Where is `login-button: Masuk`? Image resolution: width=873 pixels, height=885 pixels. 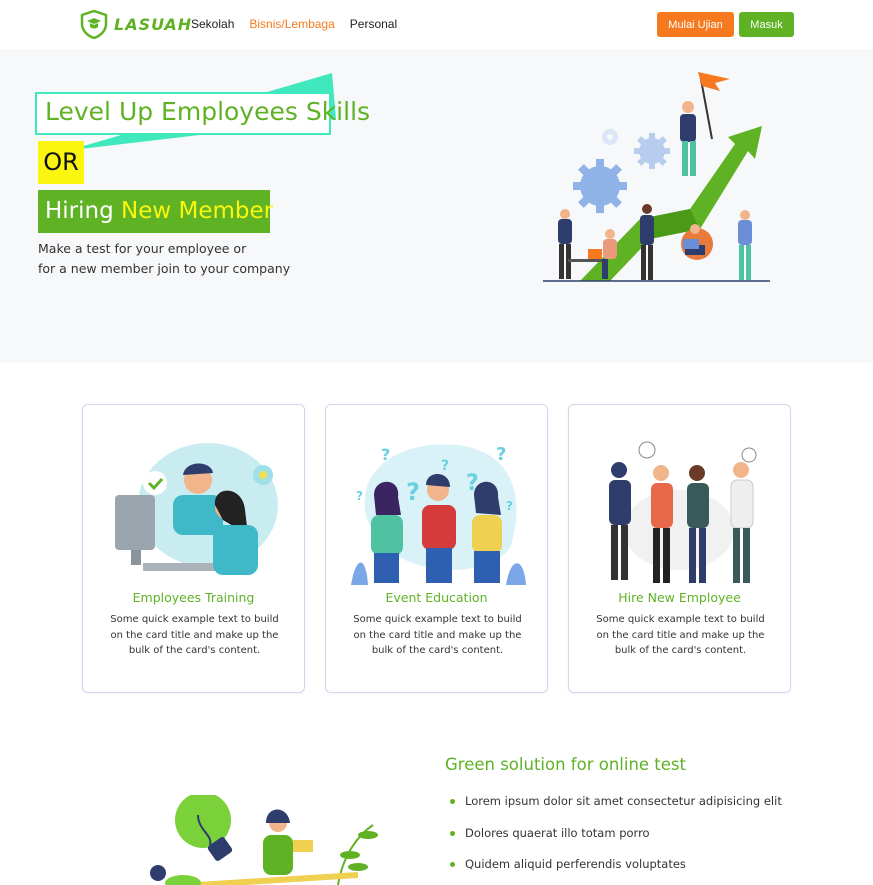 login-button: Masuk is located at coordinates (766, 24).